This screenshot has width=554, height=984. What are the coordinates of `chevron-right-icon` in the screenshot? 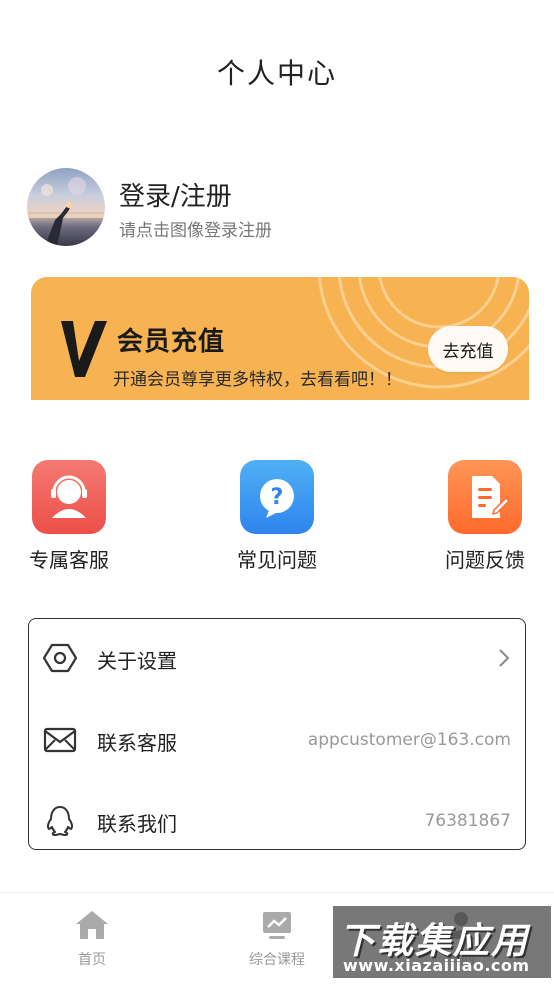 It's located at (504, 658).